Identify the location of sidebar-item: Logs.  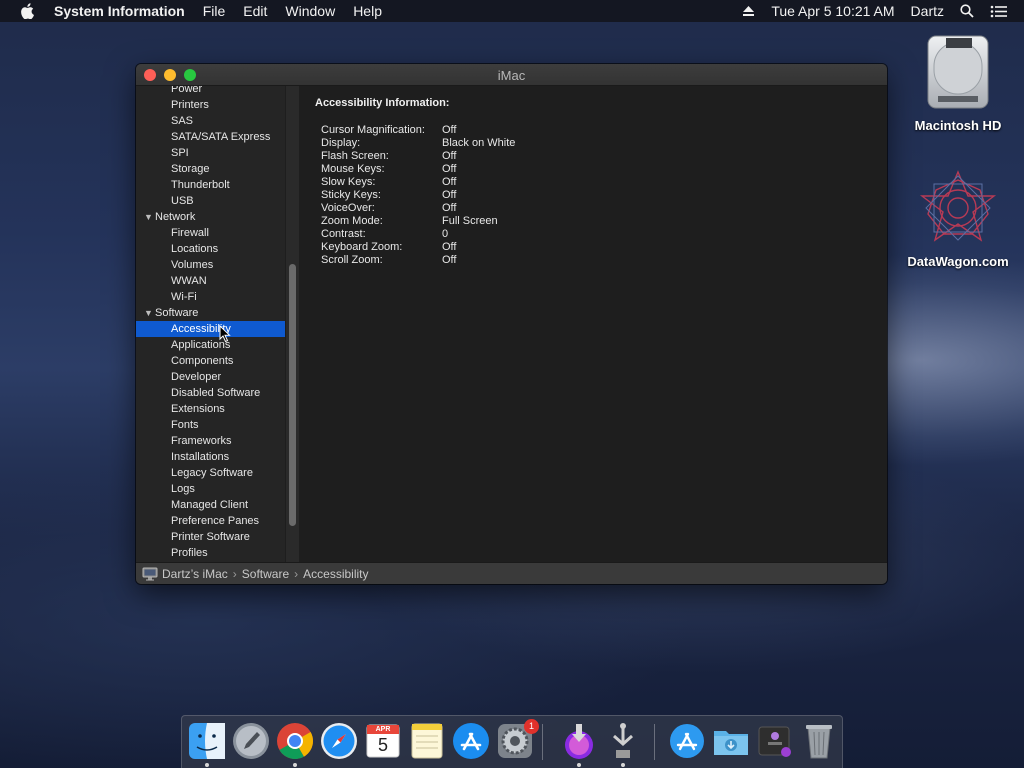
(210, 489).